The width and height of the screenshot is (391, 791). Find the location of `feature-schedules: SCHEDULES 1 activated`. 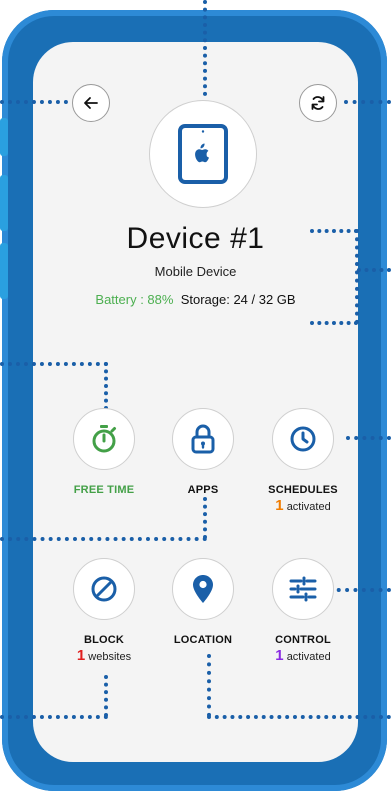

feature-schedules: SCHEDULES 1 activated is located at coordinates (303, 461).